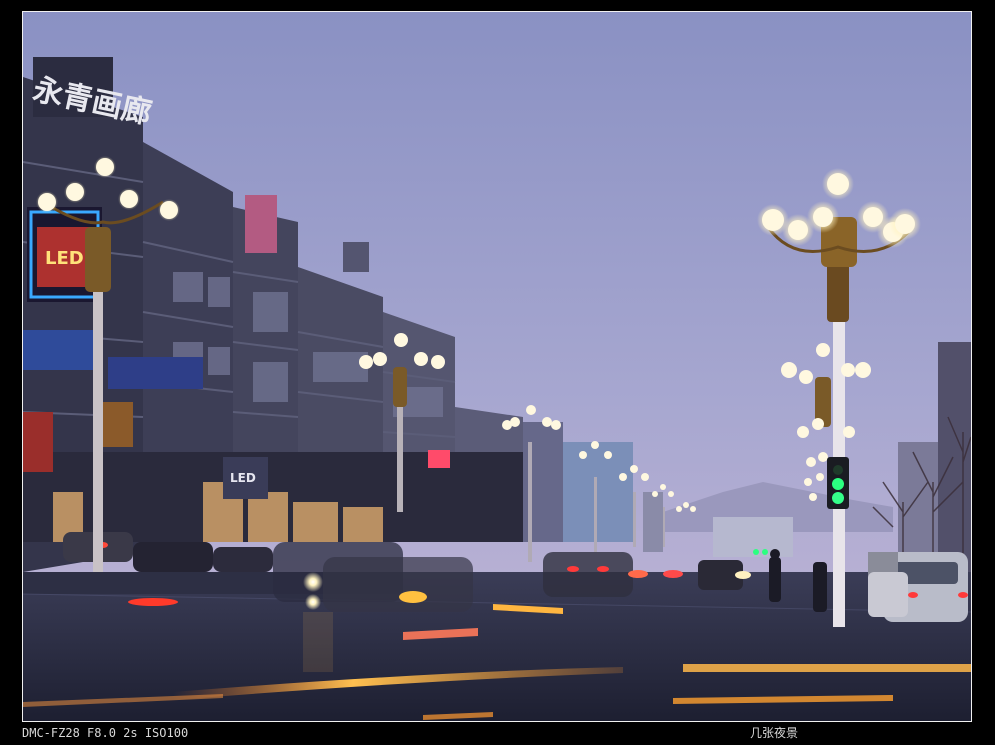 The image size is (995, 745). Describe the element at coordinates (261, 224) in the screenshot. I see `pink-sign` at that location.